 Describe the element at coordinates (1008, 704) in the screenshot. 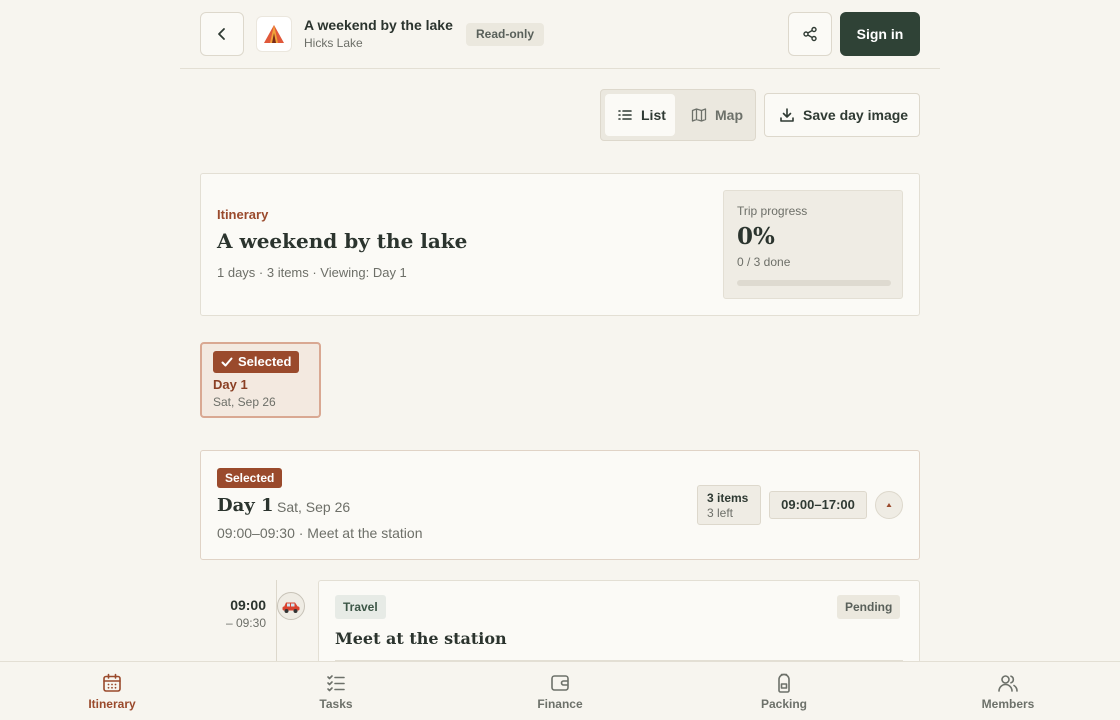

I see `nav-members-label: Members` at that location.